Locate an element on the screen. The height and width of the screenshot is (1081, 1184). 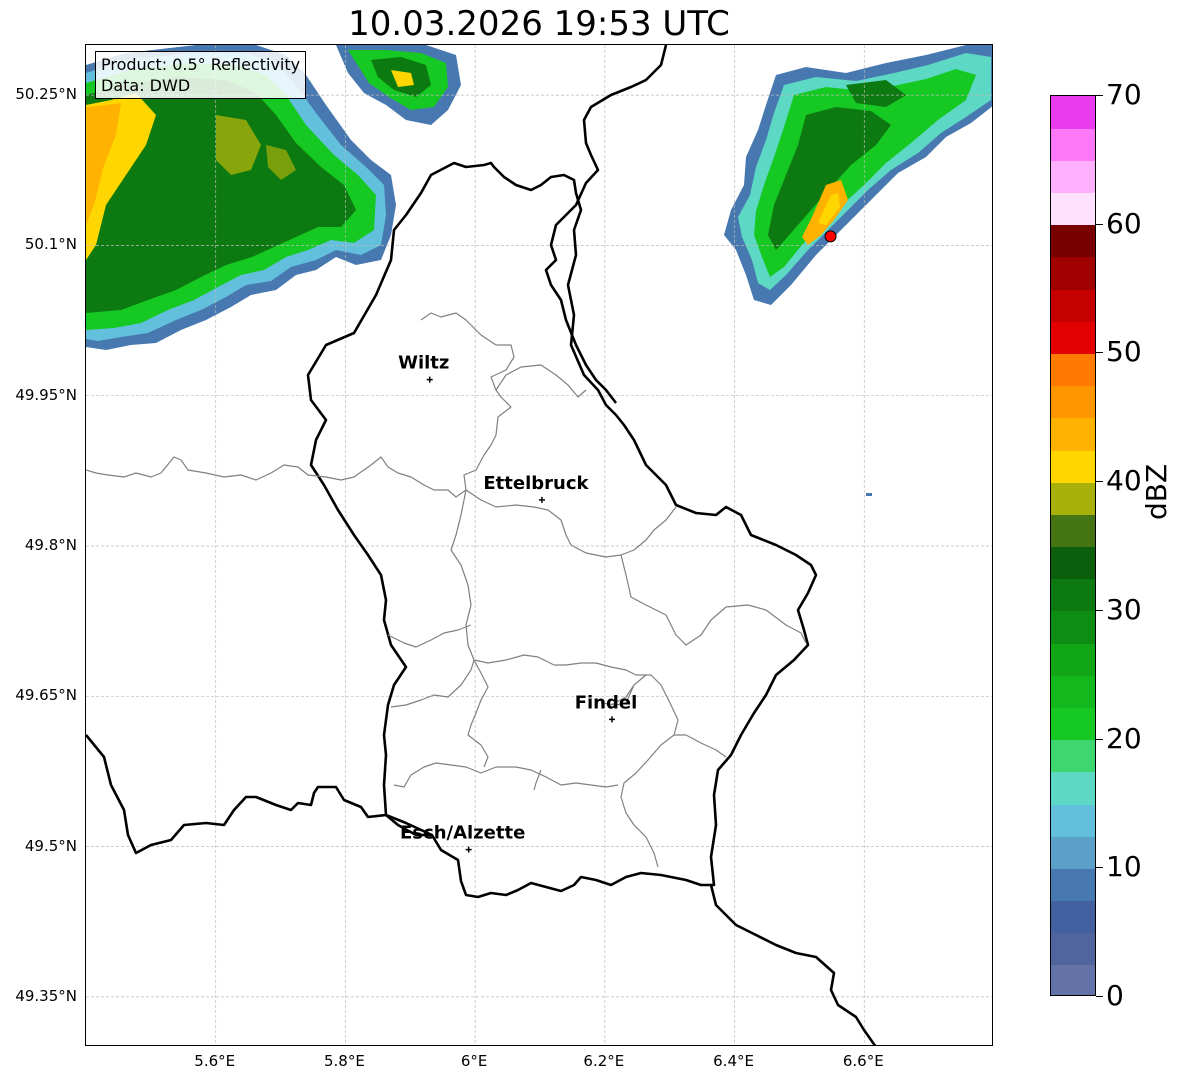
radar-echo-northeast is located at coordinates (858, 270).